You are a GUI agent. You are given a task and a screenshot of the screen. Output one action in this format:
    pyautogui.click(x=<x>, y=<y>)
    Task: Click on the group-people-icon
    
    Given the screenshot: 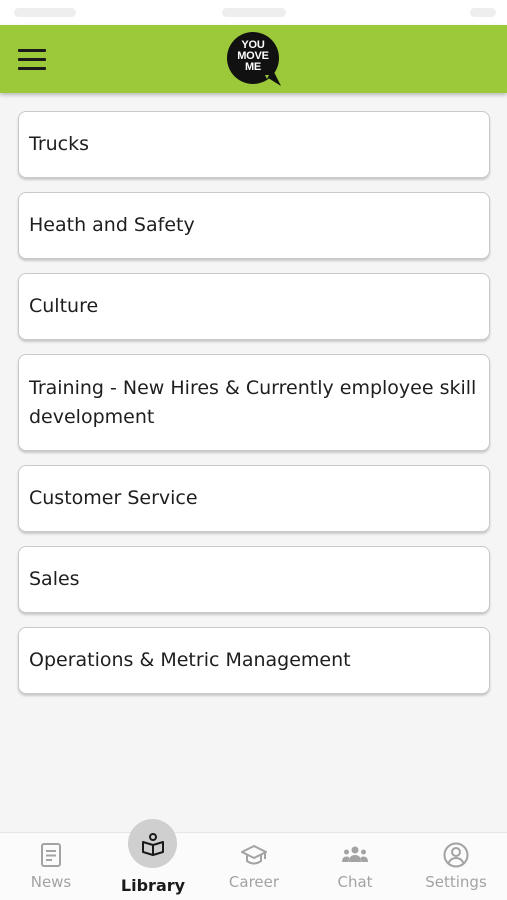 What is the action you would take?
    pyautogui.click(x=355, y=854)
    